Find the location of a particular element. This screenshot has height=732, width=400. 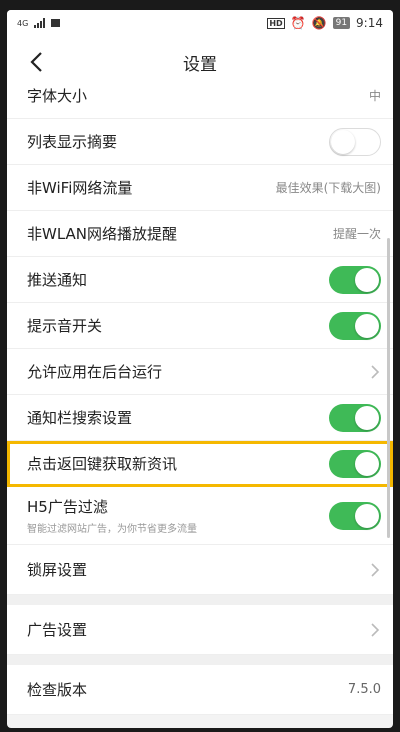

push-label: 推送通知 is located at coordinates (57, 280).